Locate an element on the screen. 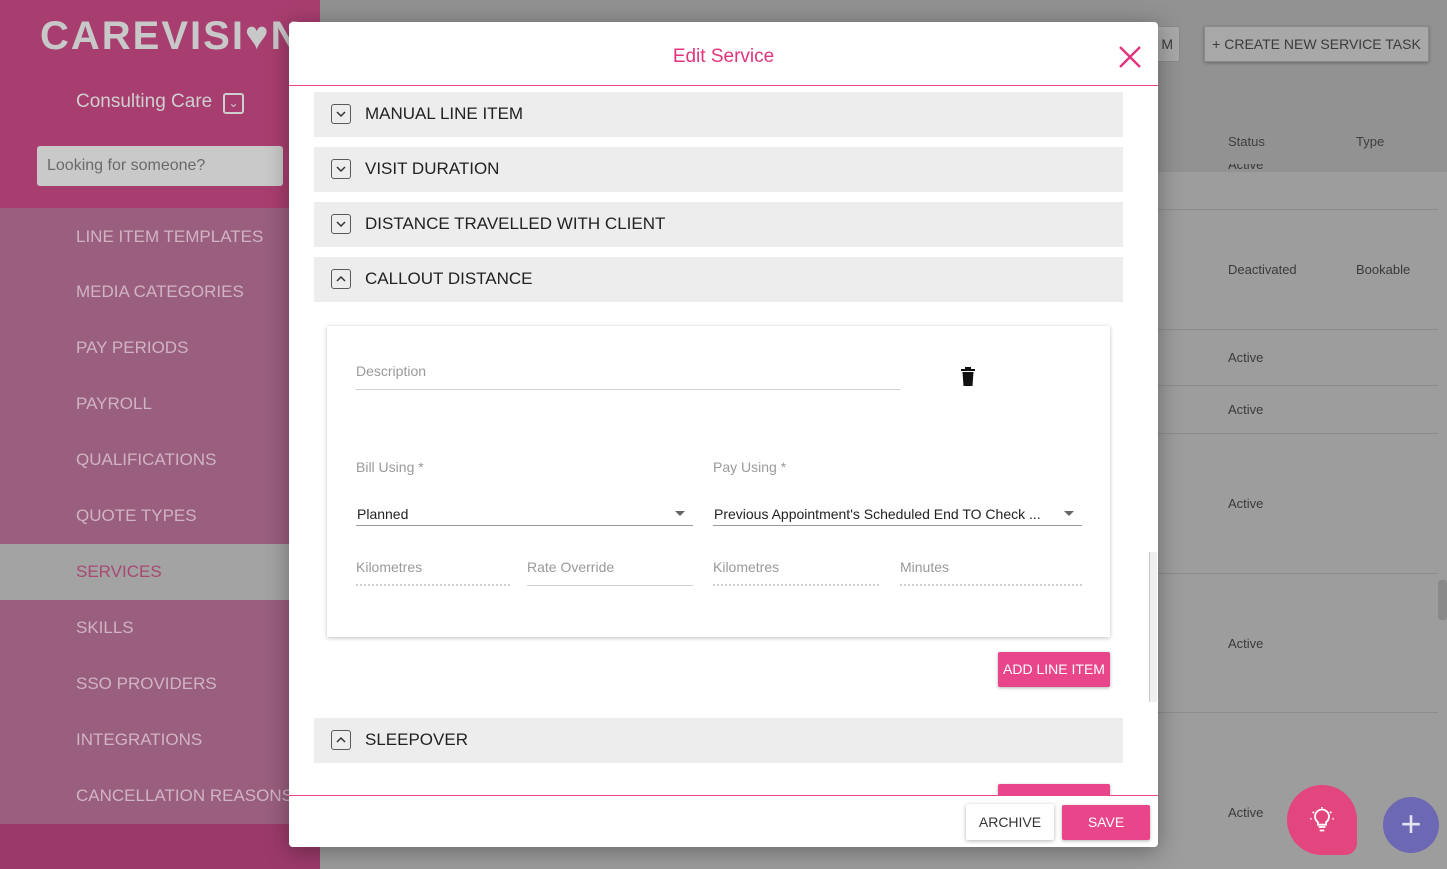  sidebar-header: CAREVISI♥N Consulting Care ⌄ is located at coordinates (160, 120).